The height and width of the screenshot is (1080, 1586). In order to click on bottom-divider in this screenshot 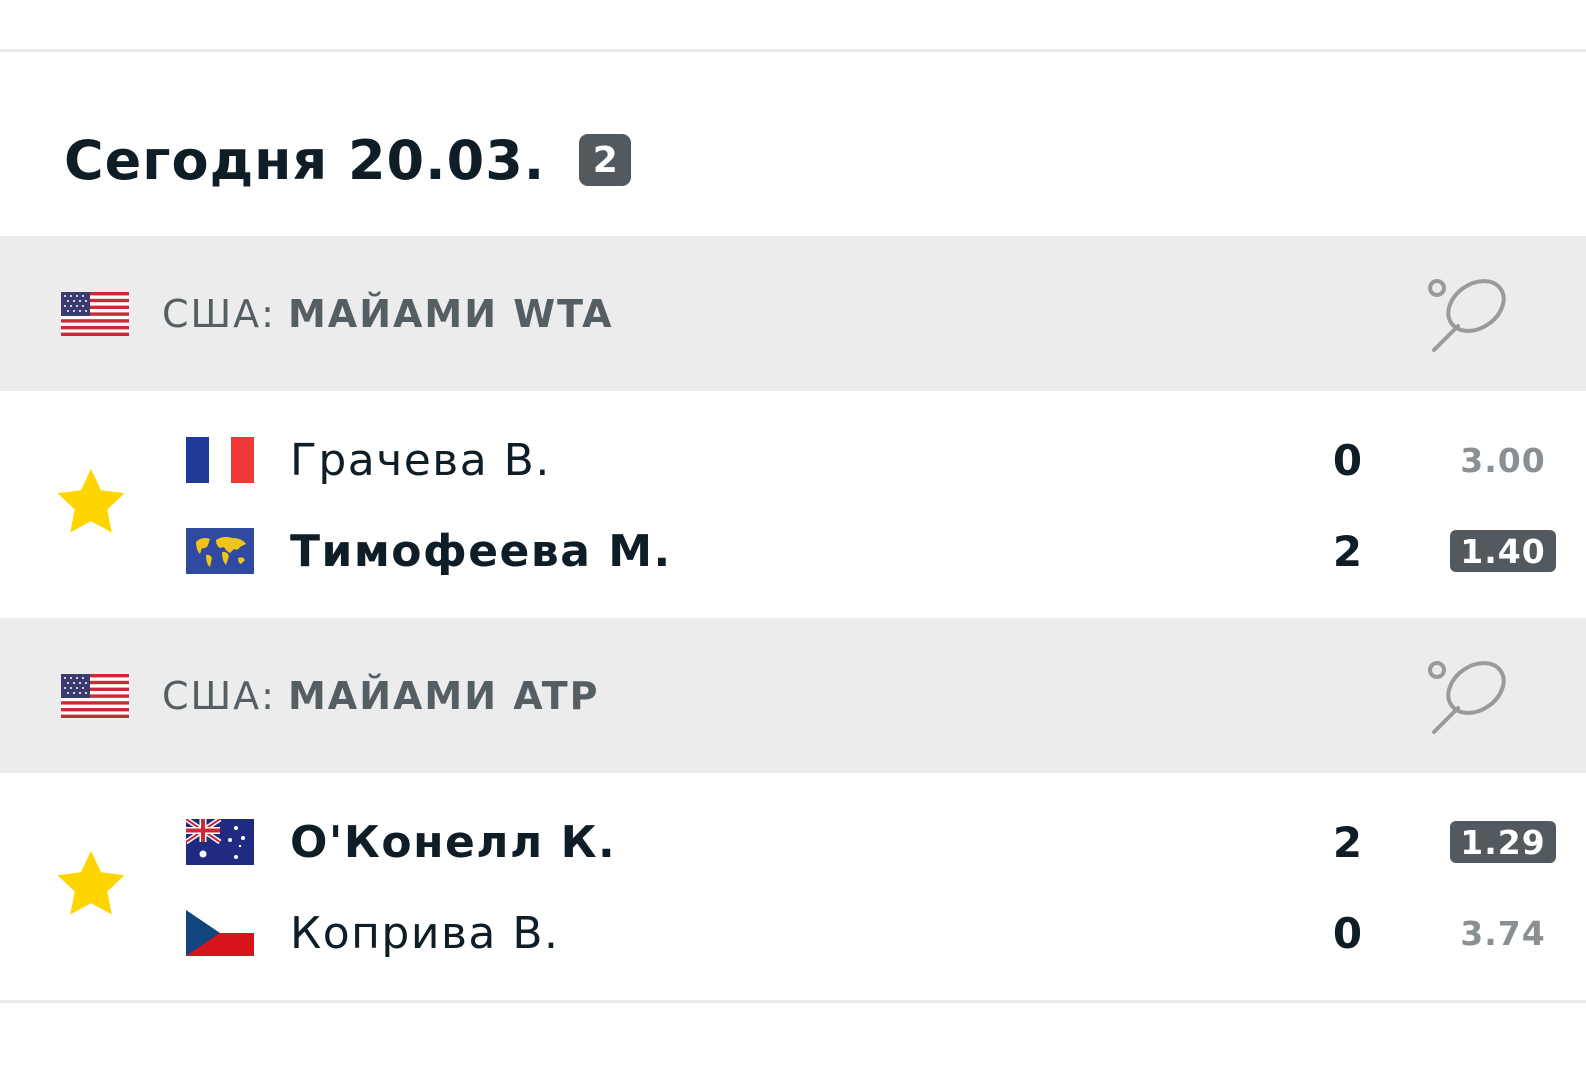, I will do `click(793, 1001)`.